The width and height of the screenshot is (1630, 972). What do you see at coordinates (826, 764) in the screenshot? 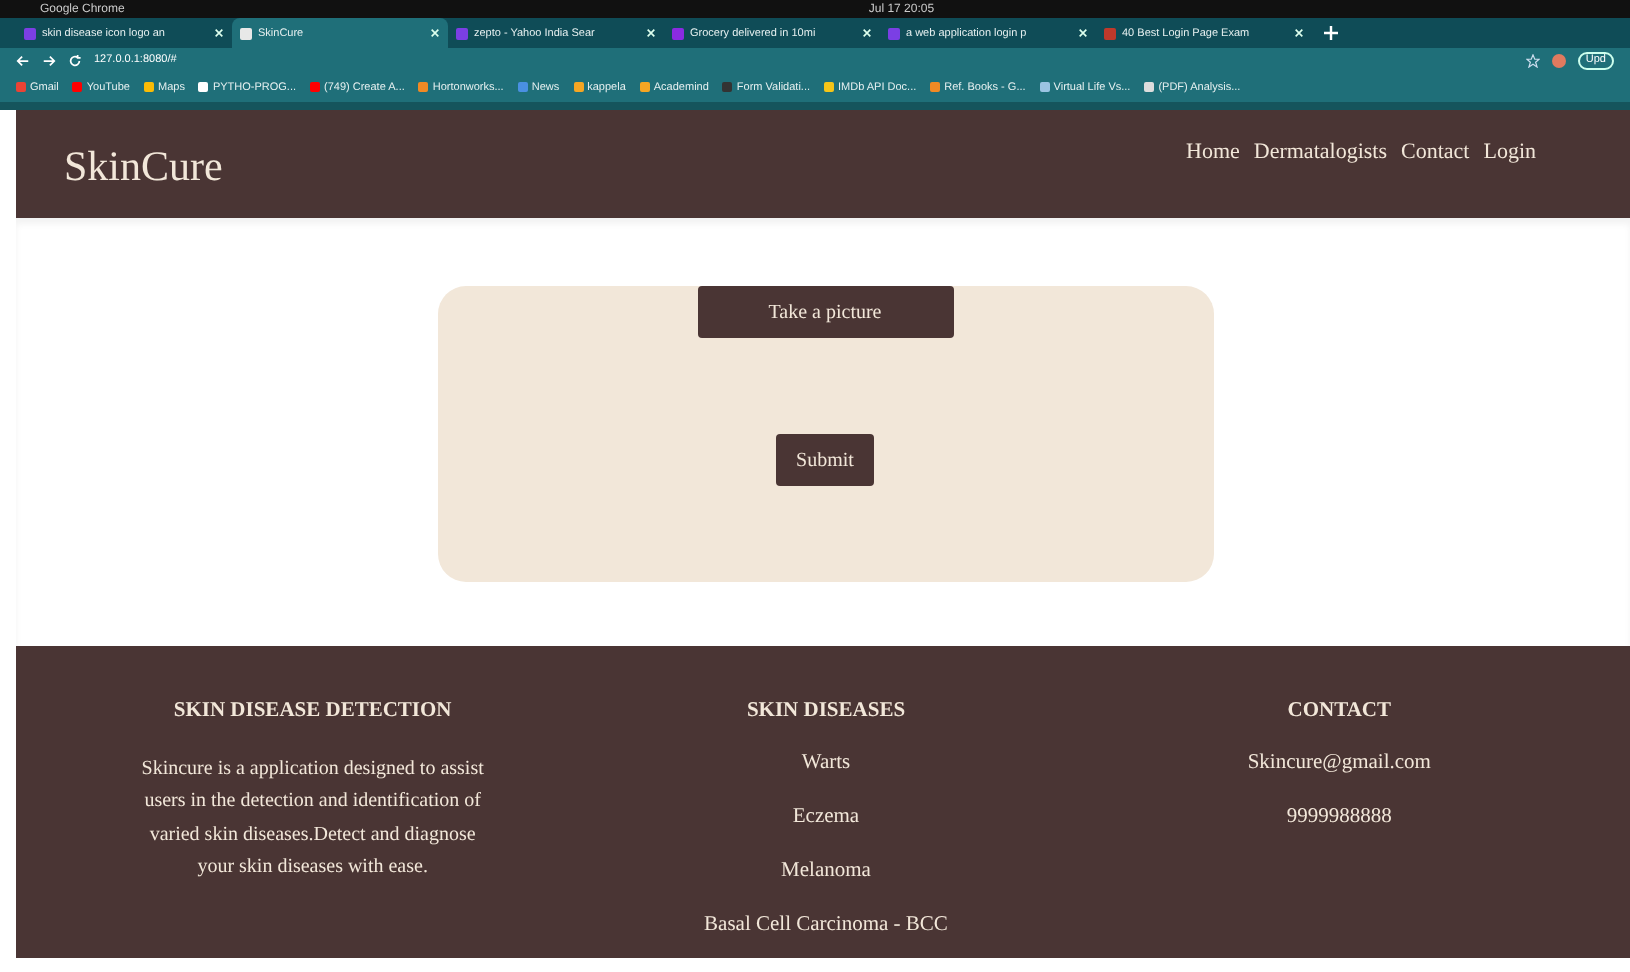
I see `footer-link: Warts` at bounding box center [826, 764].